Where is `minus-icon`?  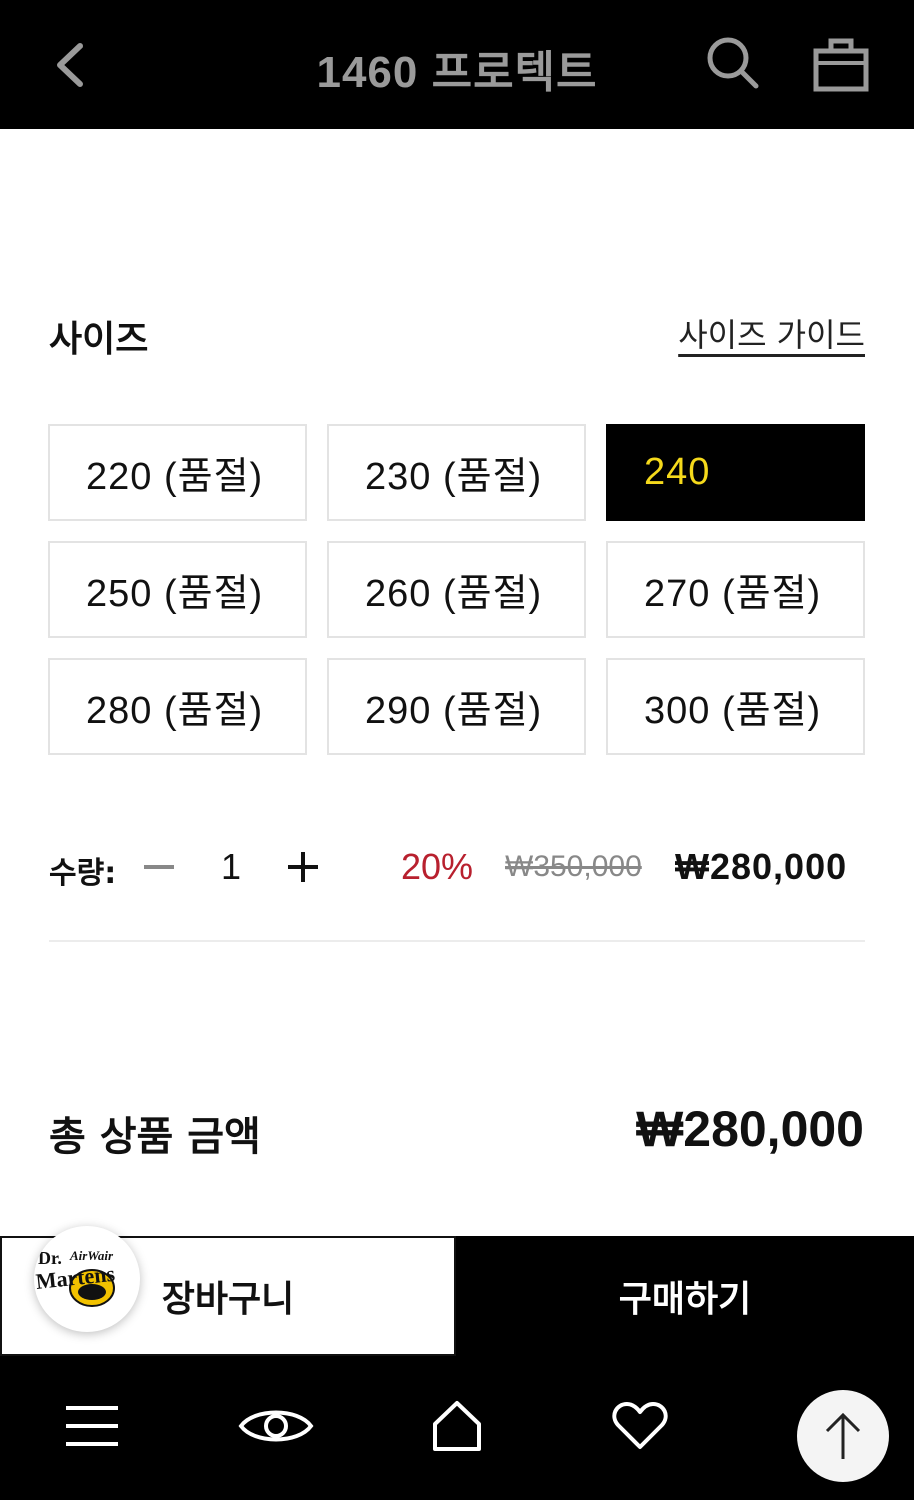
minus-icon is located at coordinates (159, 867).